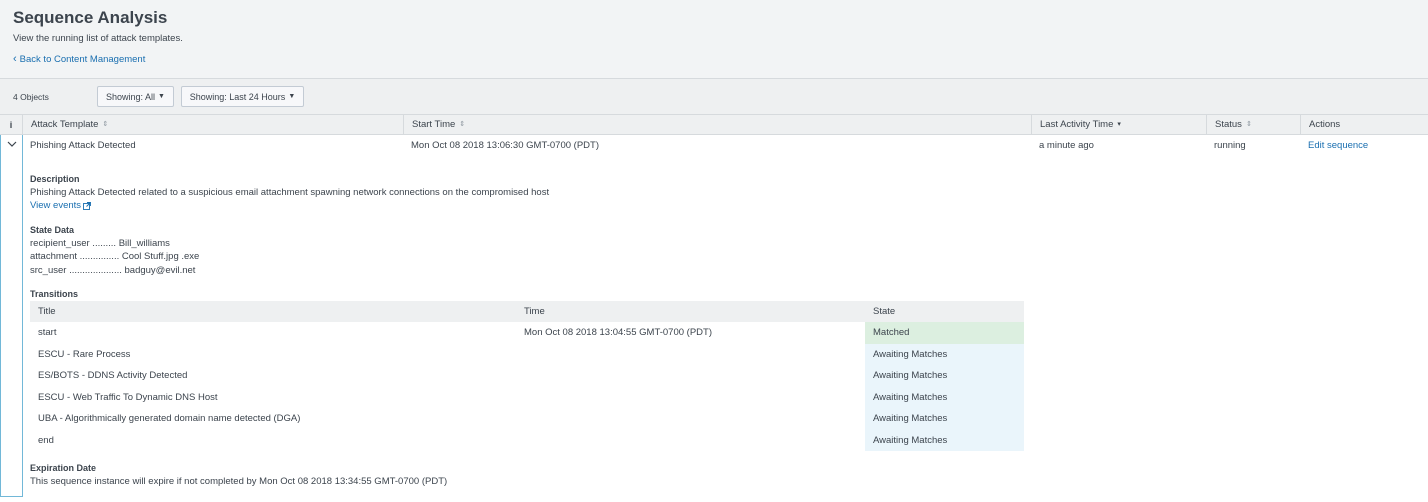 This screenshot has width=1428, height=502. I want to click on transitions-label: Transitions, so click(54, 294).